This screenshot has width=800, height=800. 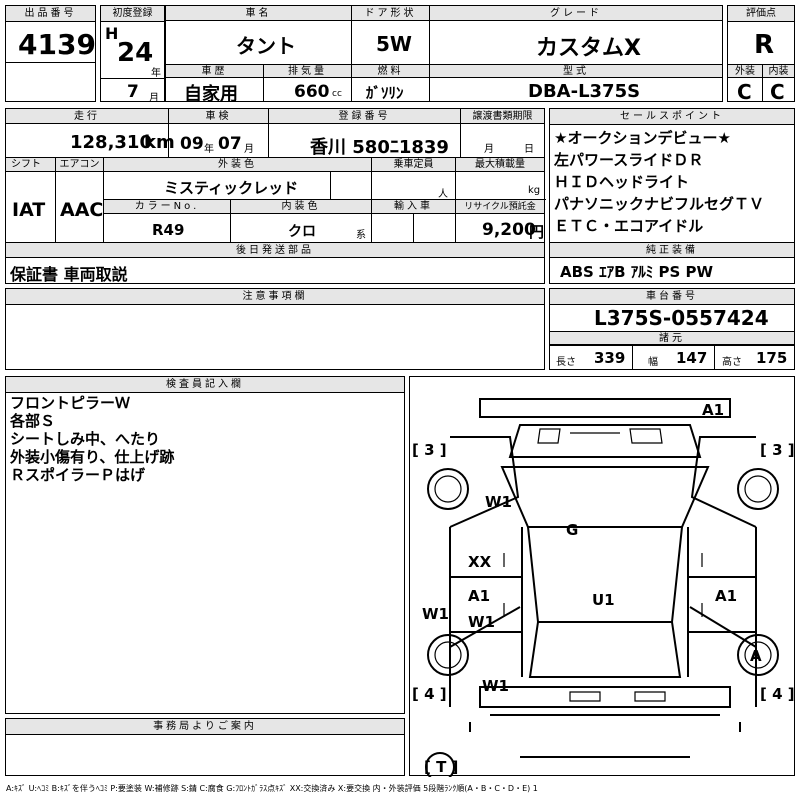 What do you see at coordinates (82, 210) in the screenshot?
I see `aircon-type: AAC` at bounding box center [82, 210].